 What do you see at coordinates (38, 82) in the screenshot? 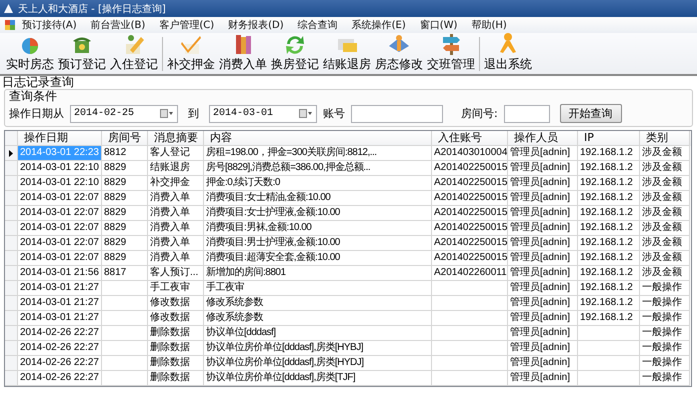
I see `panel-title: 日志记录查询` at bounding box center [38, 82].